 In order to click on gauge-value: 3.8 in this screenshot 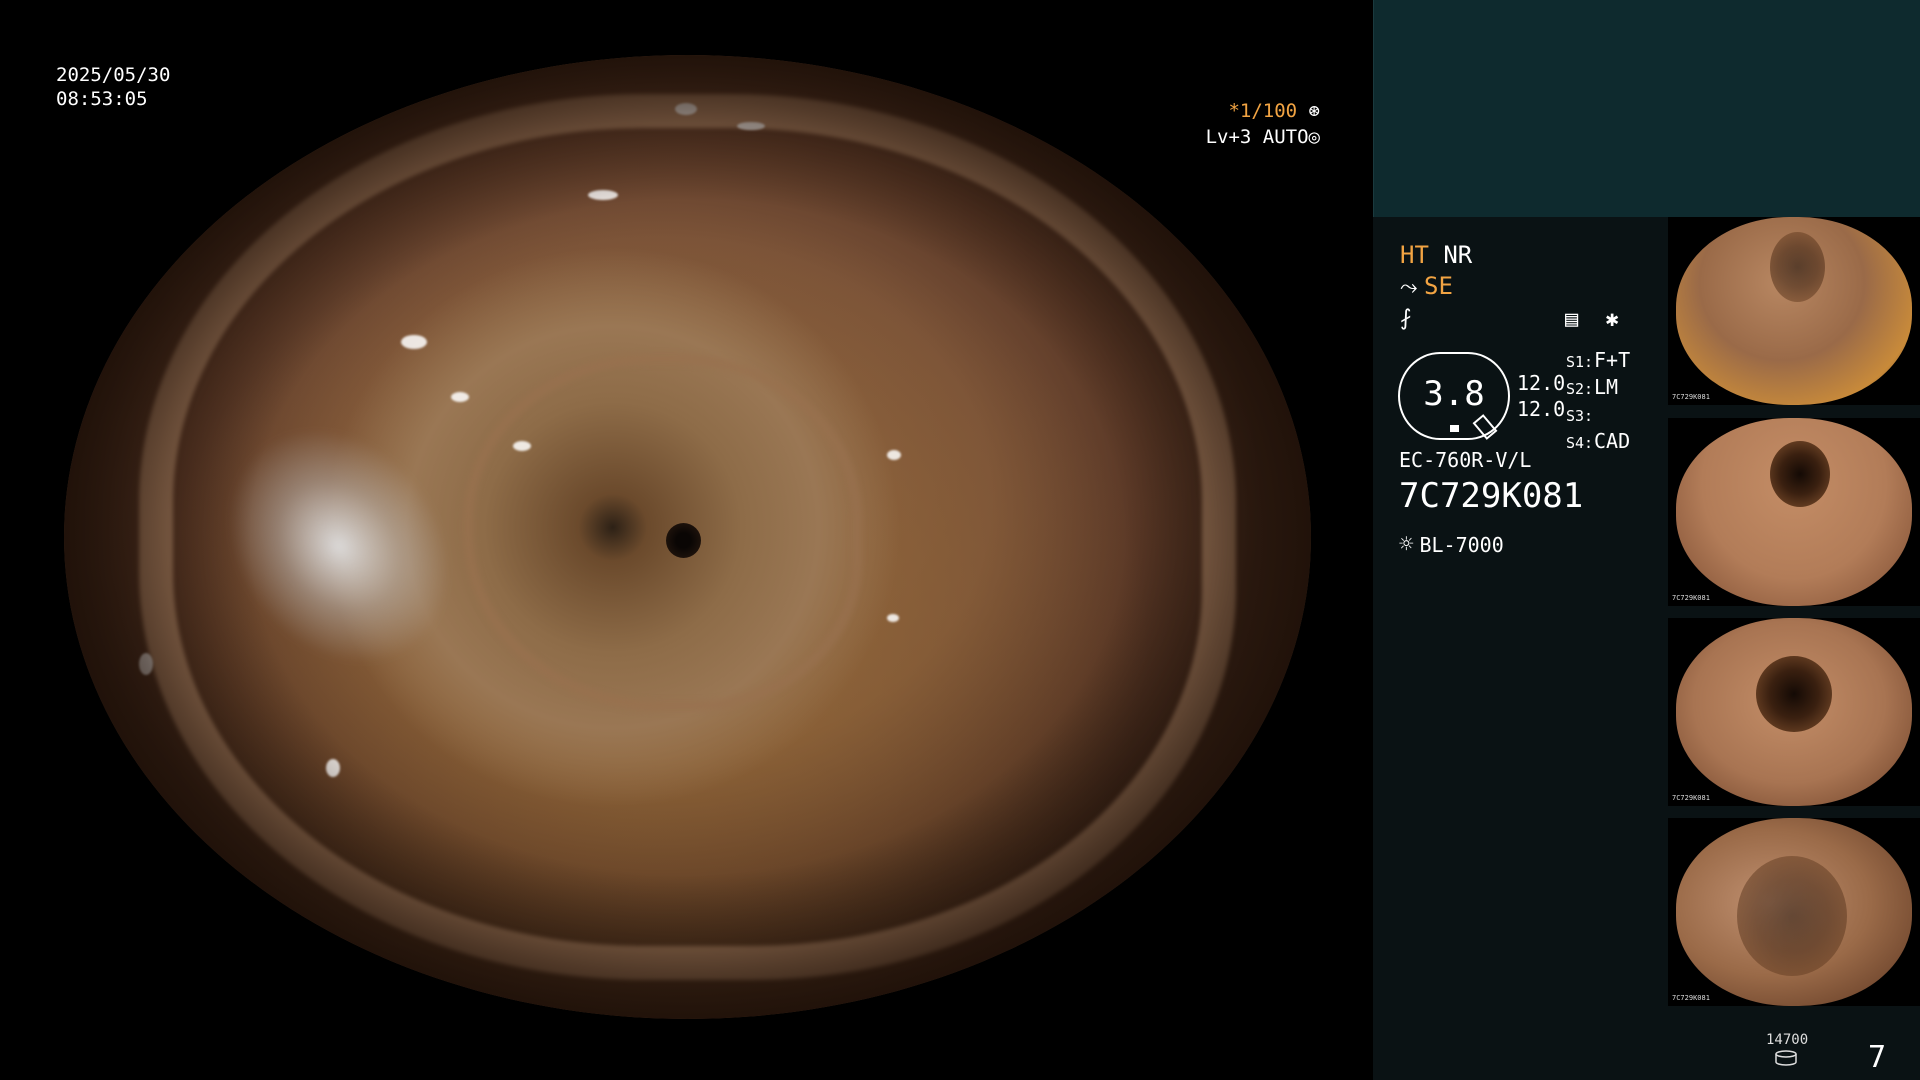, I will do `click(1454, 394)`.